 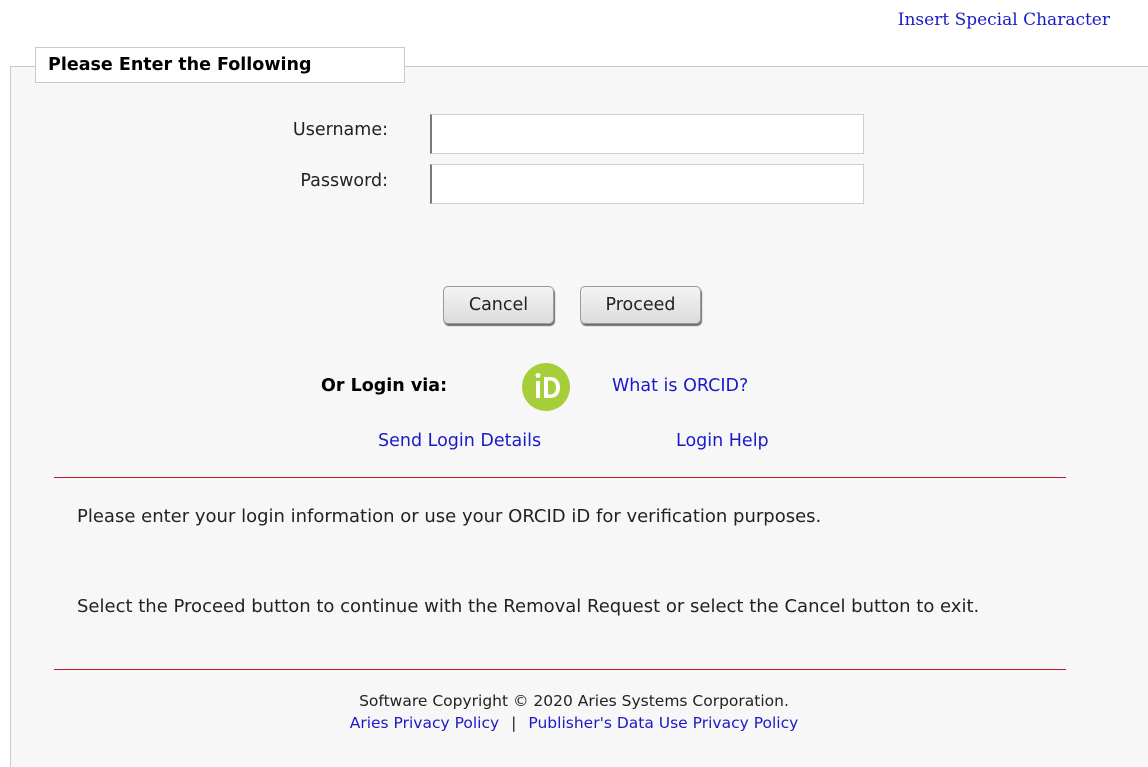 I want to click on orcid-id-icon, so click(x=546, y=387).